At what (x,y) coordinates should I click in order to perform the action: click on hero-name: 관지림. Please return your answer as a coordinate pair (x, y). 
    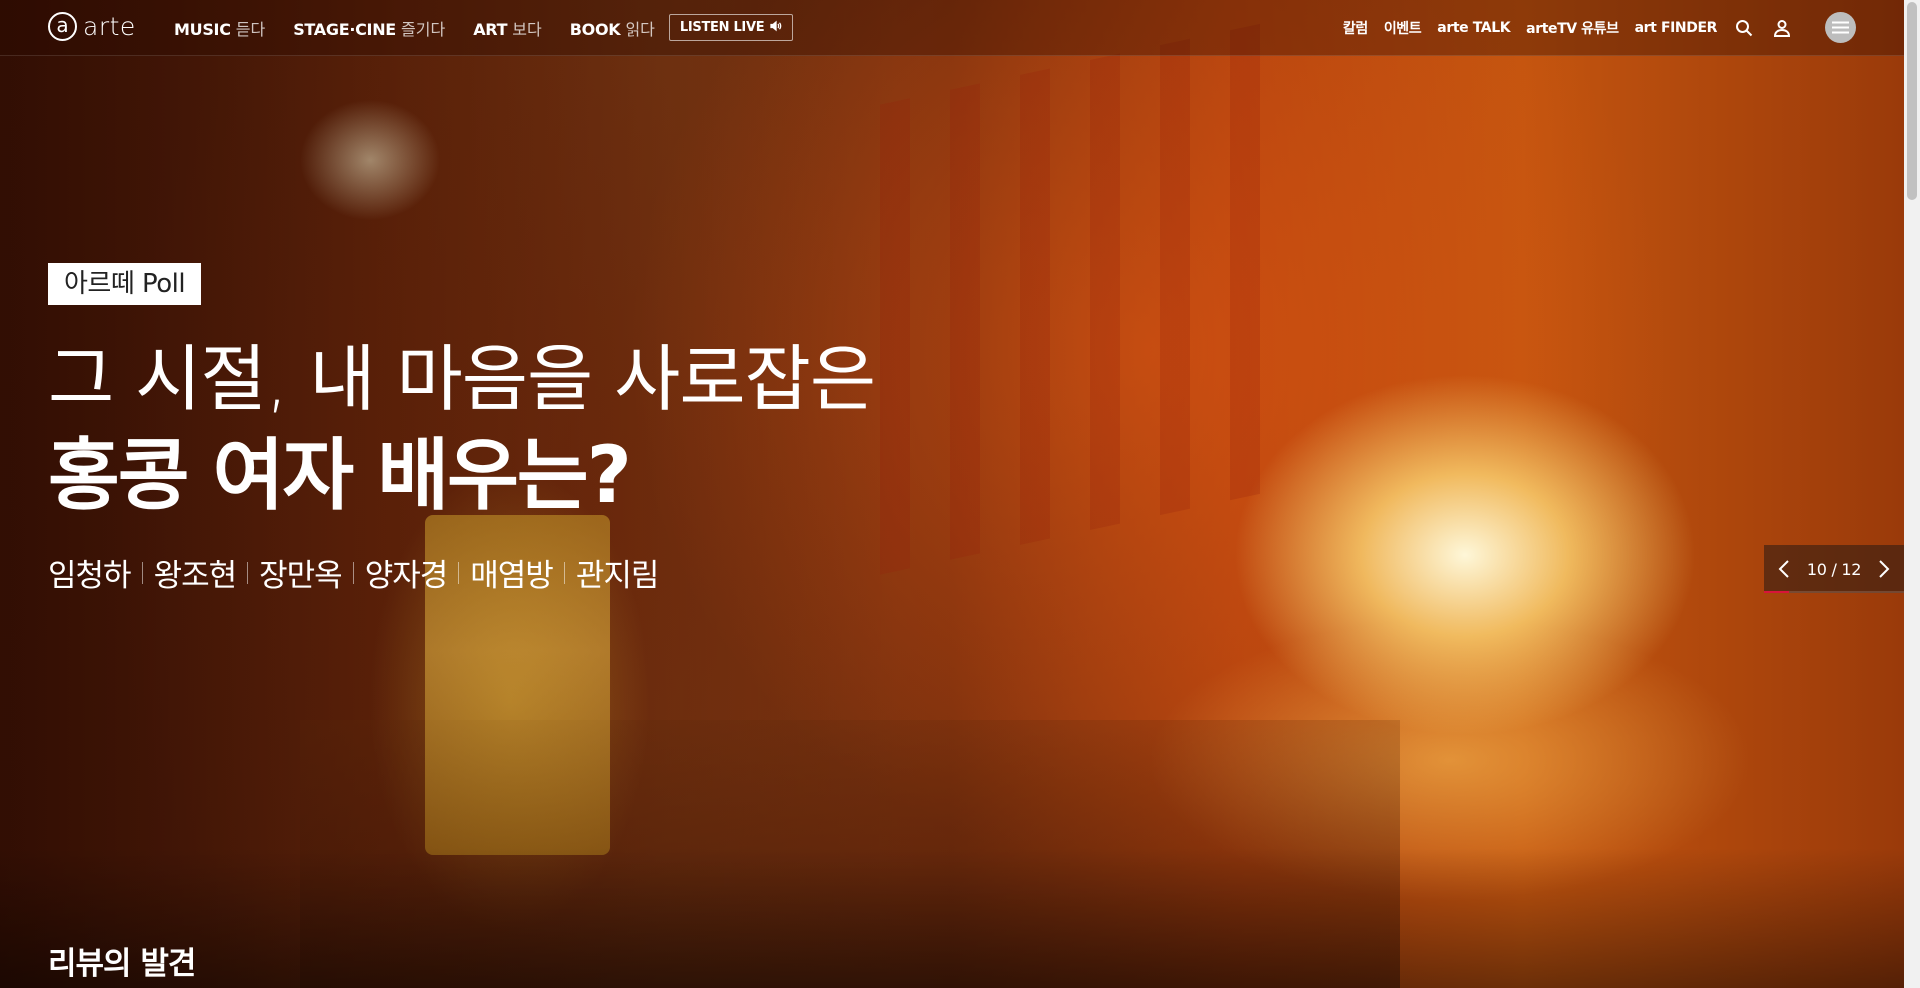
    Looking at the image, I should click on (617, 576).